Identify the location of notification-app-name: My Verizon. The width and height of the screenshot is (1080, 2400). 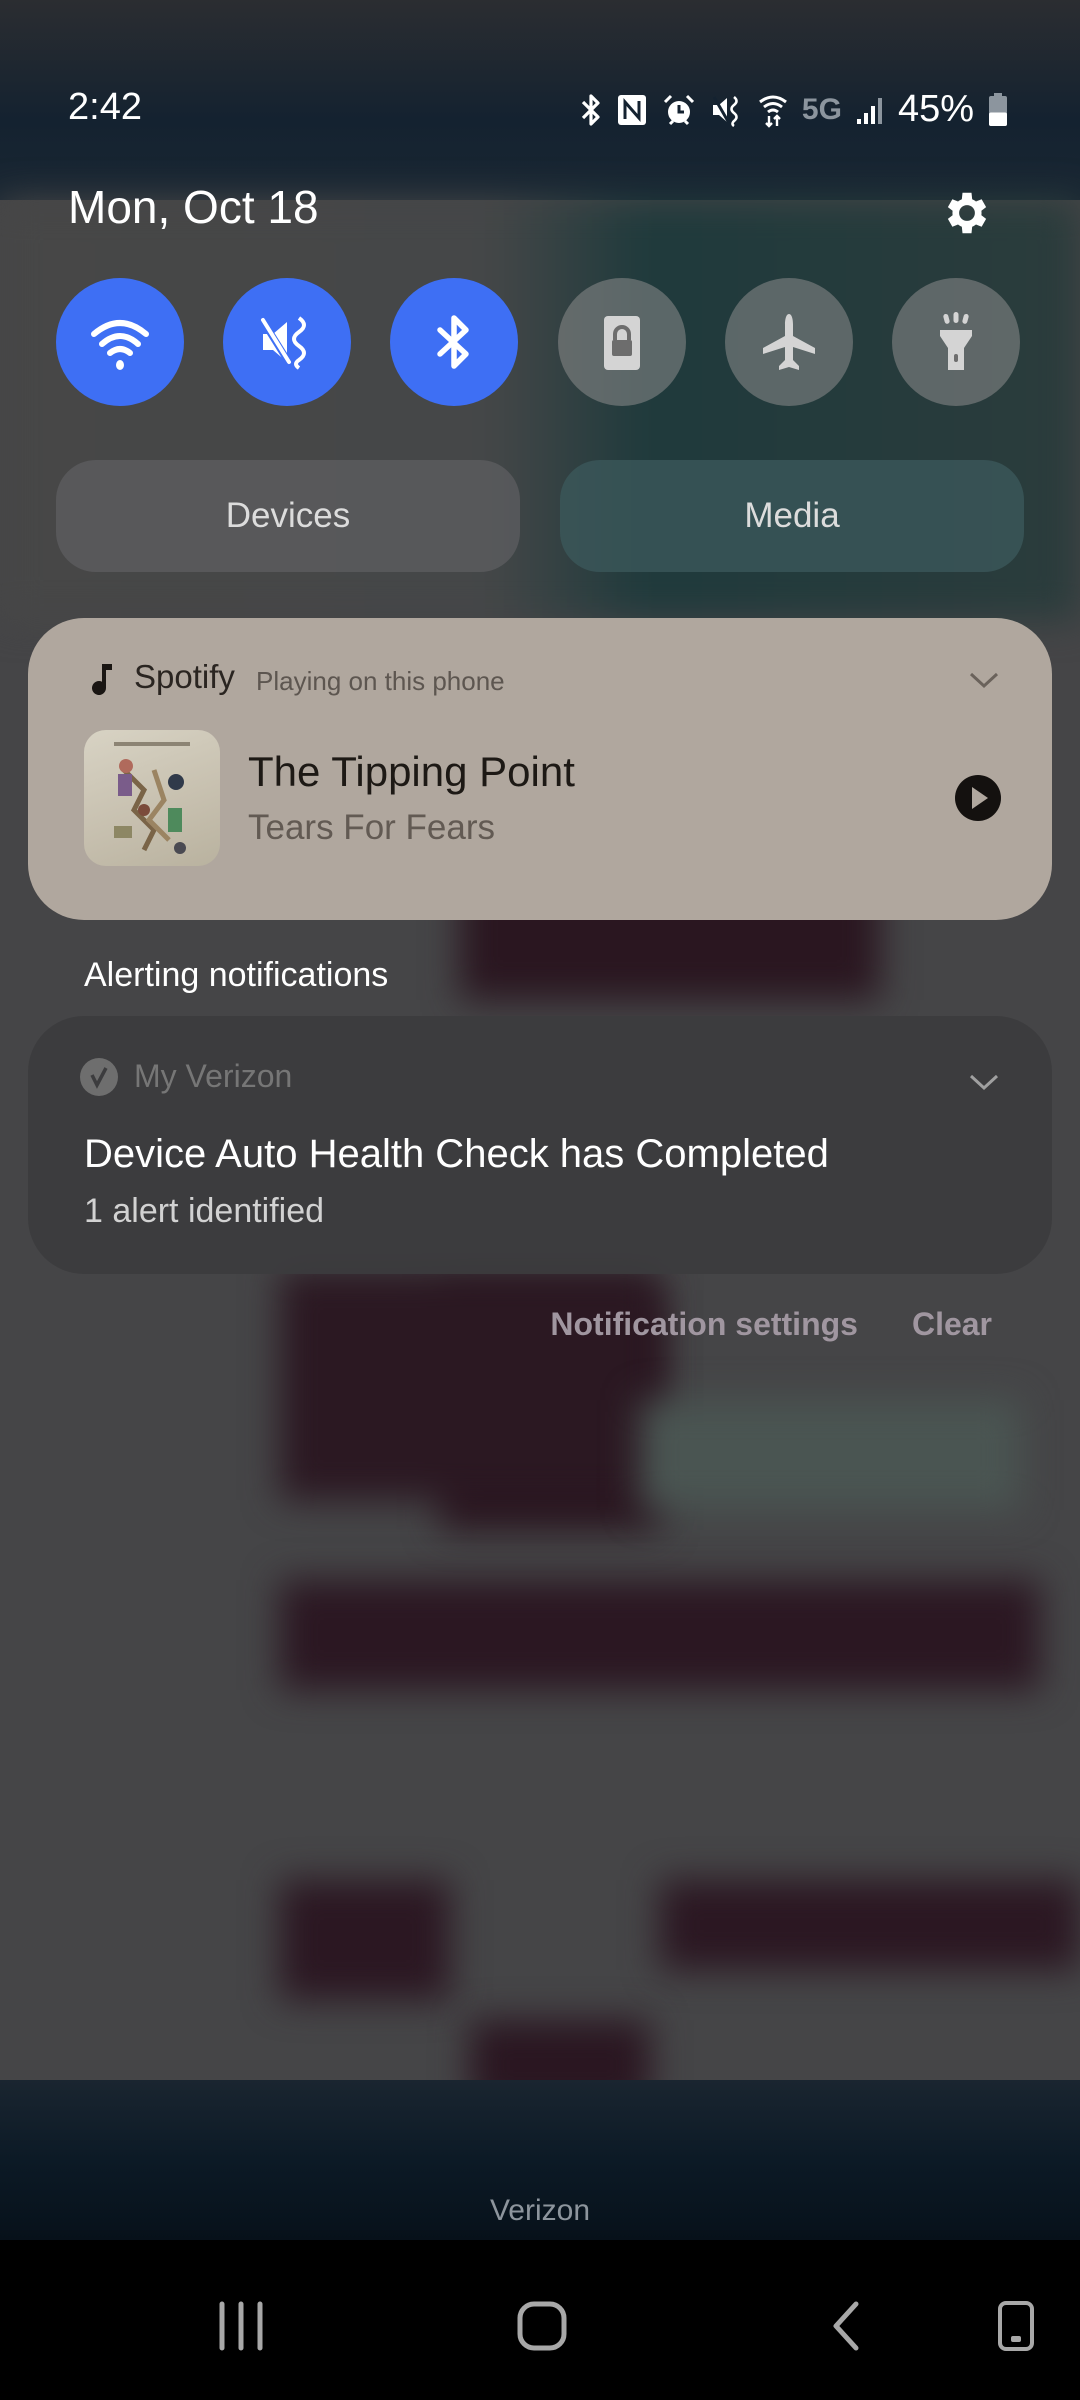
(213, 1076).